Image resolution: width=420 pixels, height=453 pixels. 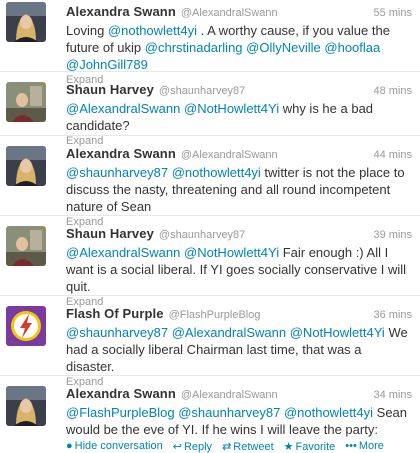 I want to click on mention-link: @chrstinadarling, so click(x=194, y=47).